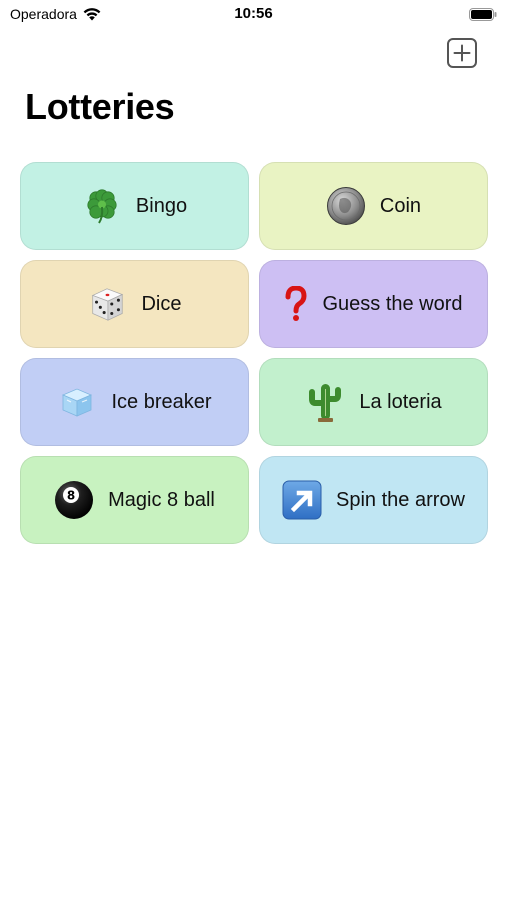  I want to click on tile-label: Ice breaker, so click(161, 401).